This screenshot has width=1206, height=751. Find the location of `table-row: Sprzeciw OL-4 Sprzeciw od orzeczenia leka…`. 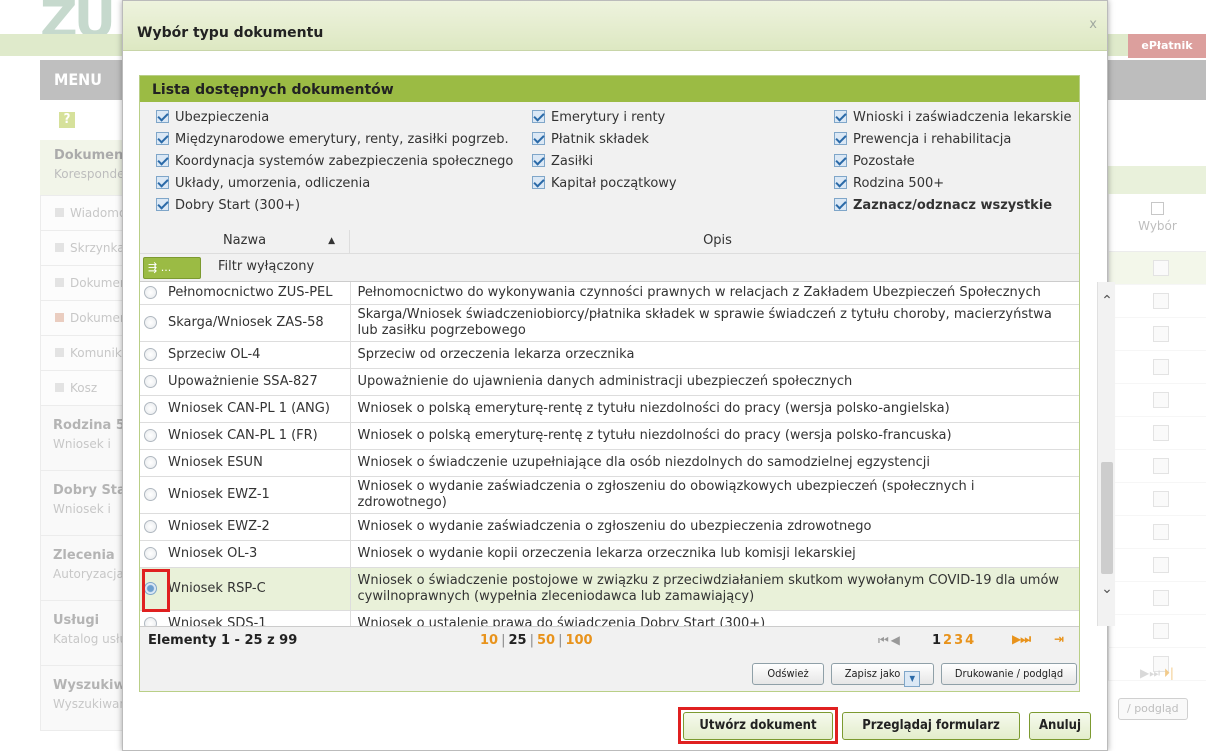

table-row: Sprzeciw OL-4 Sprzeciw od orzeczenia leka… is located at coordinates (609, 355).